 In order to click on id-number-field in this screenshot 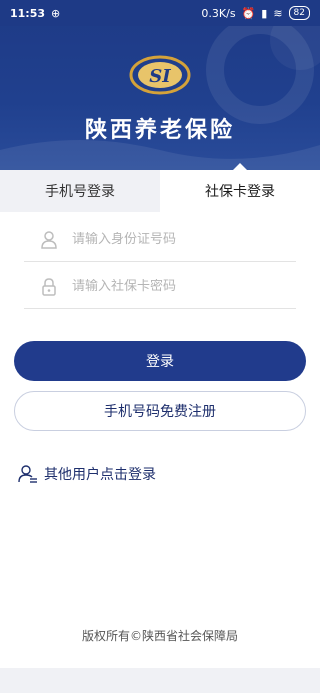, I will do `click(160, 240)`.